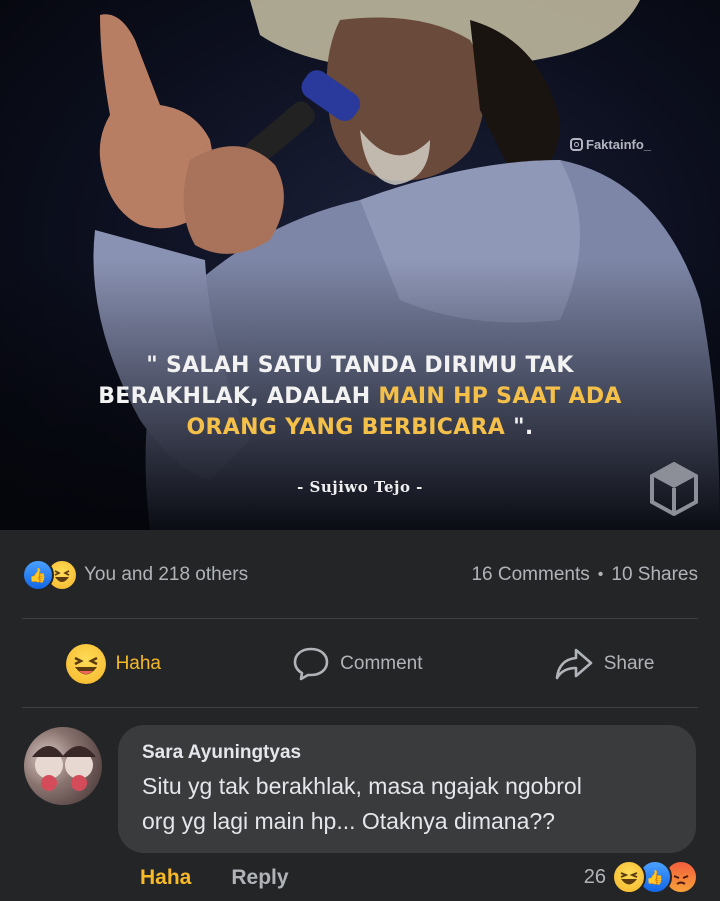 The image size is (720, 901). I want to click on avatar, so click(63, 766).